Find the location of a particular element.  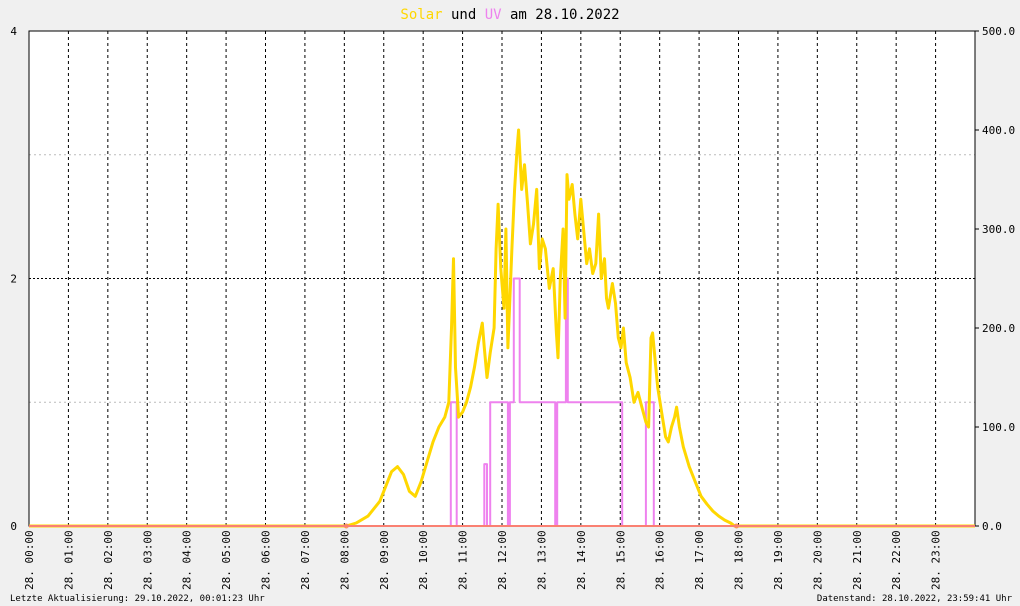

chart-title: Solar und UV am 28.10.2022 is located at coordinates (509, 15).